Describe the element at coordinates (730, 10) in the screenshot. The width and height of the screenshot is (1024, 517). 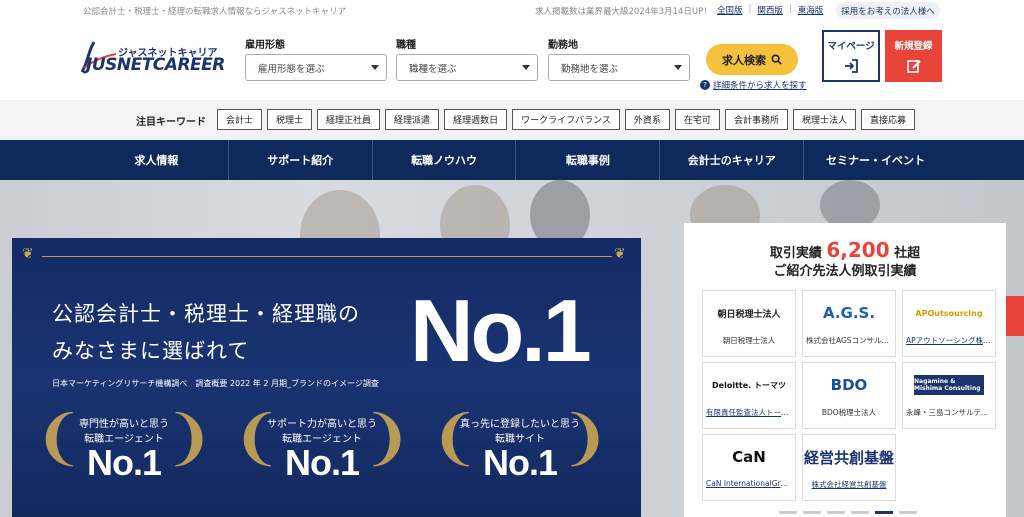
I see `region-link-national: 全国版` at that location.